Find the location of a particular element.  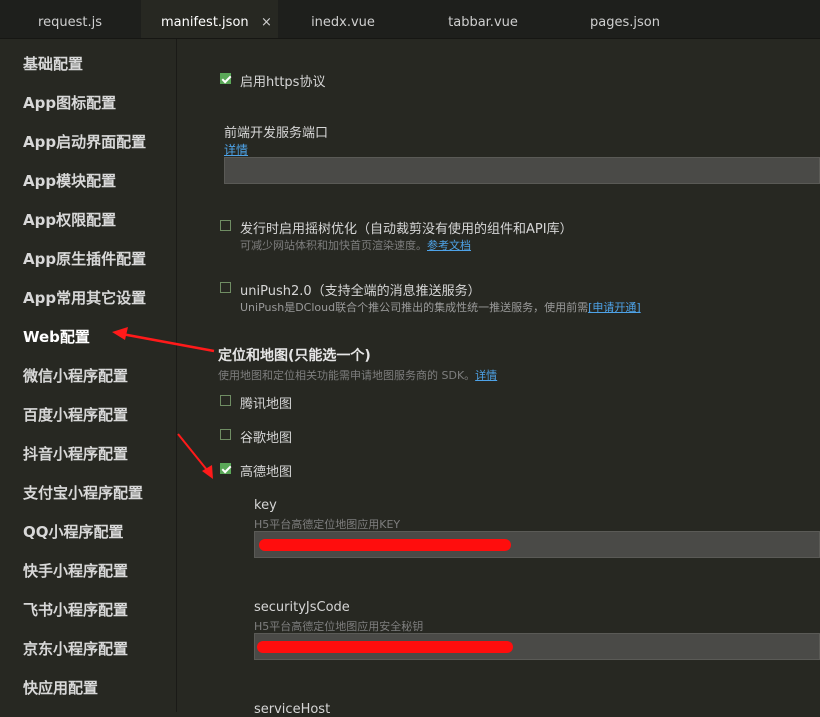

arrow-to-web-config is located at coordinates (163, 340).